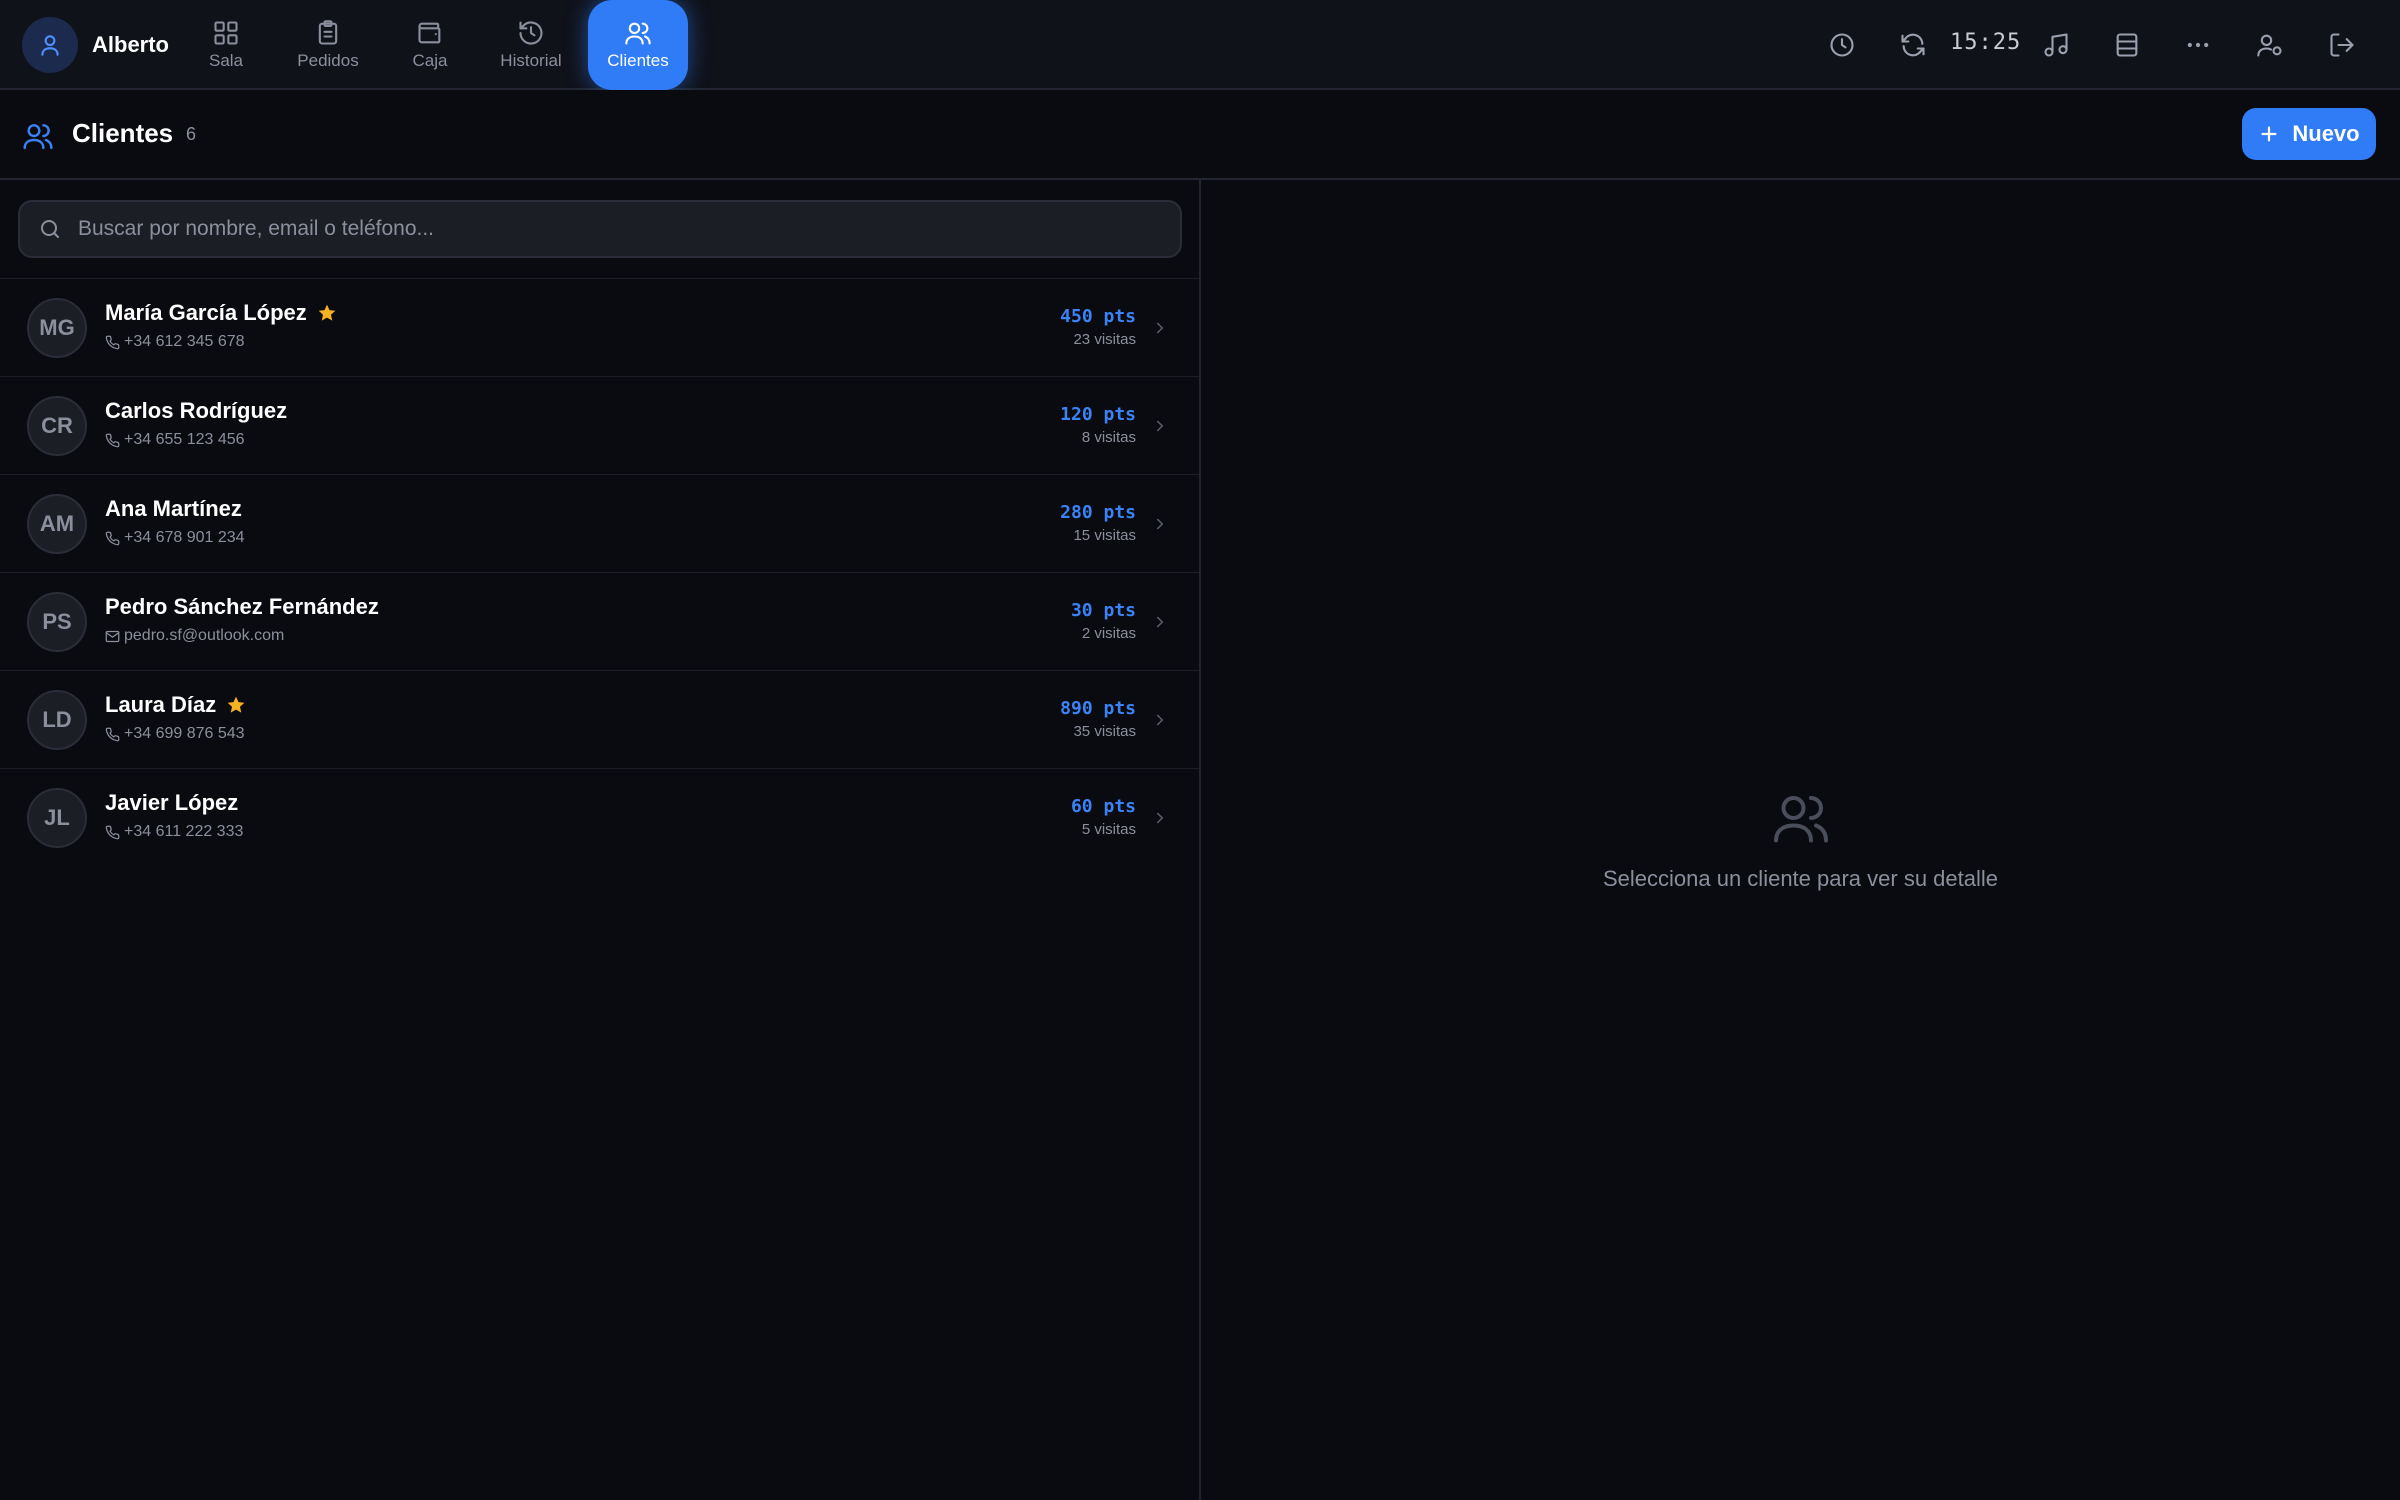  Describe the element at coordinates (2127, 45) in the screenshot. I see `list-button` at that location.